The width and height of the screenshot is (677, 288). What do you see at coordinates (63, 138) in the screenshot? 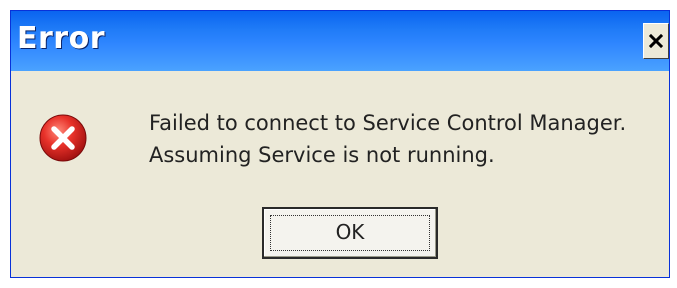
I see `error-icon` at bounding box center [63, 138].